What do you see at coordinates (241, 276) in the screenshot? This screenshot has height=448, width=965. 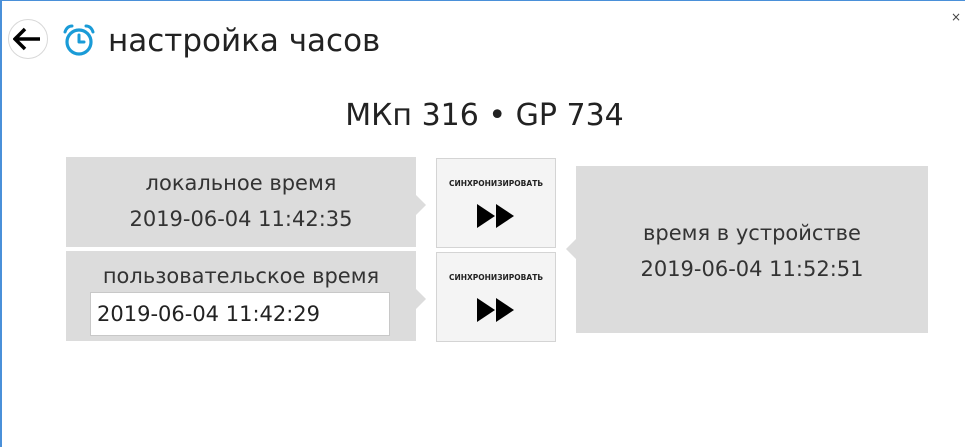 I see `user-time-label: пользовательское время` at bounding box center [241, 276].